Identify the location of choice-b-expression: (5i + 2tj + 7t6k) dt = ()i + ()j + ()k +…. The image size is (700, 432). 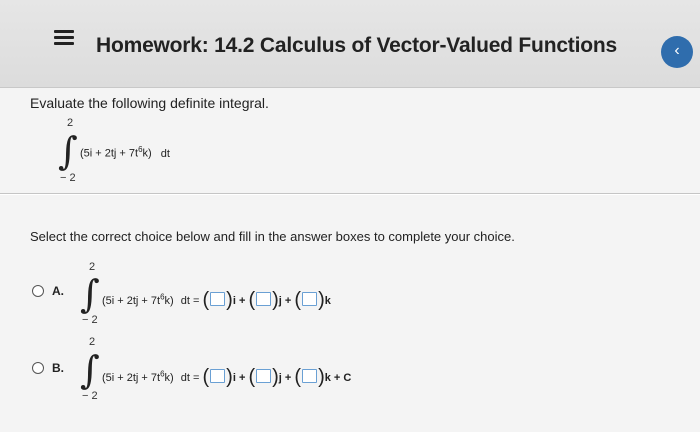
(227, 377).